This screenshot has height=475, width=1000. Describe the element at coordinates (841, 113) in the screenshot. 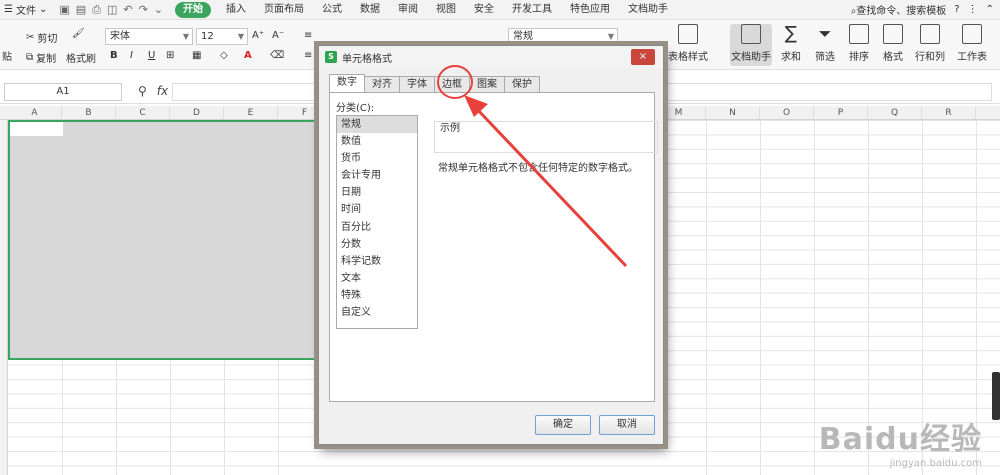

I see `column-header: P` at that location.